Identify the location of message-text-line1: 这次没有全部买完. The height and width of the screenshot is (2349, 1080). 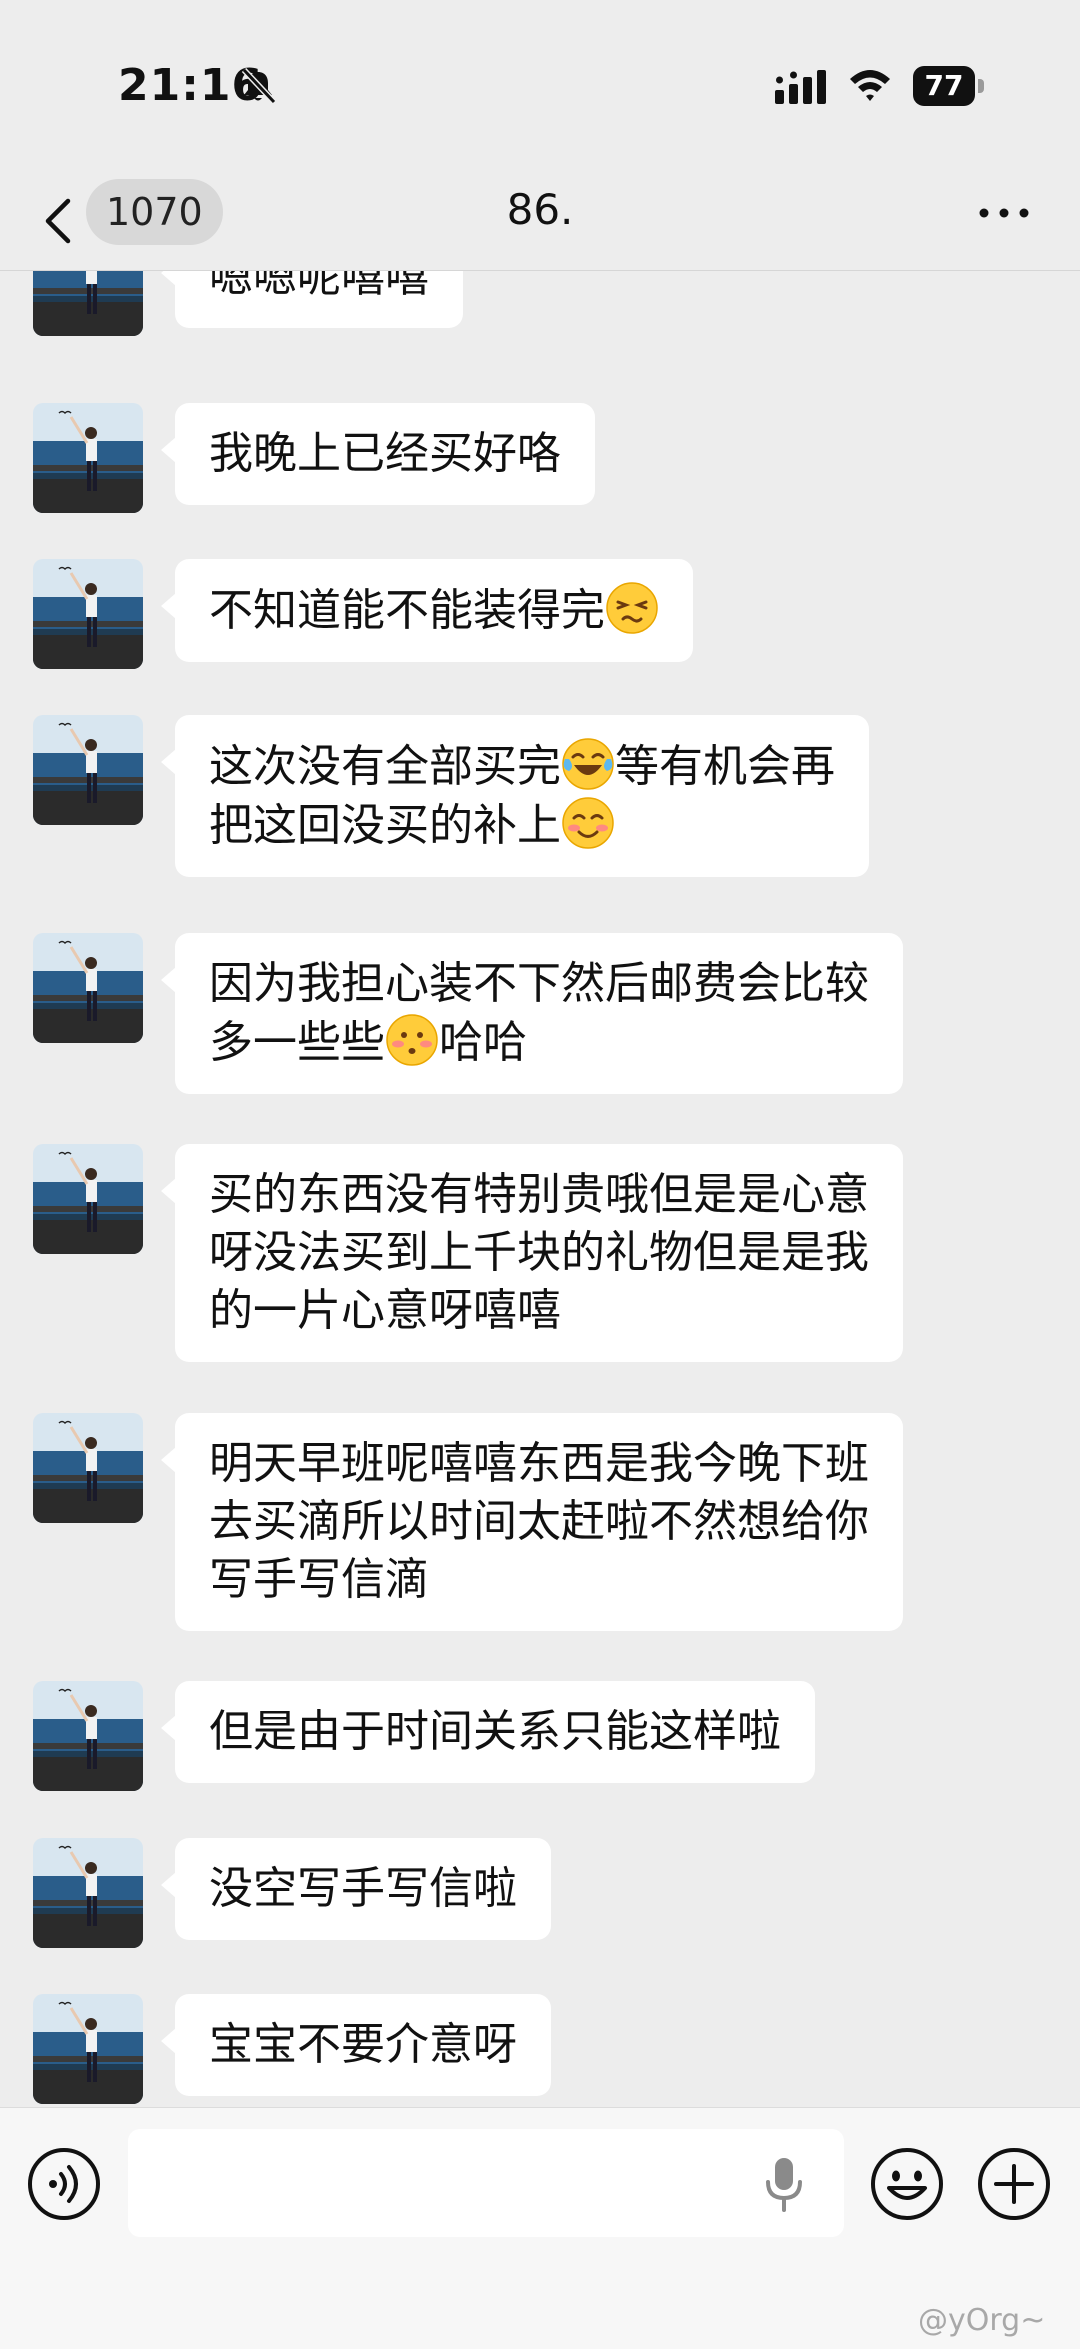
(385, 766).